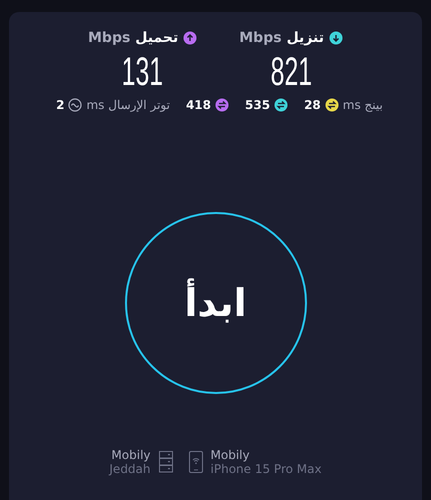  Describe the element at coordinates (131, 455) in the screenshot. I see `server-provider: Mobily` at that location.